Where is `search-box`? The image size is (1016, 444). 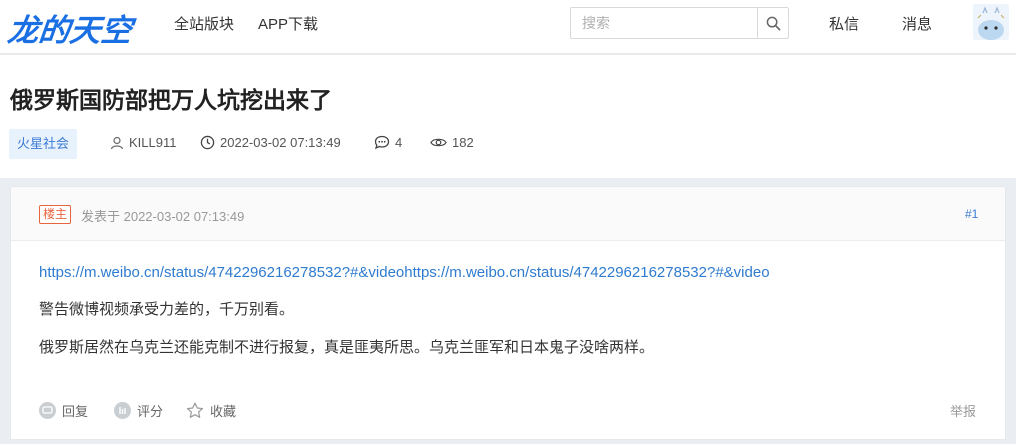
search-box is located at coordinates (679, 23).